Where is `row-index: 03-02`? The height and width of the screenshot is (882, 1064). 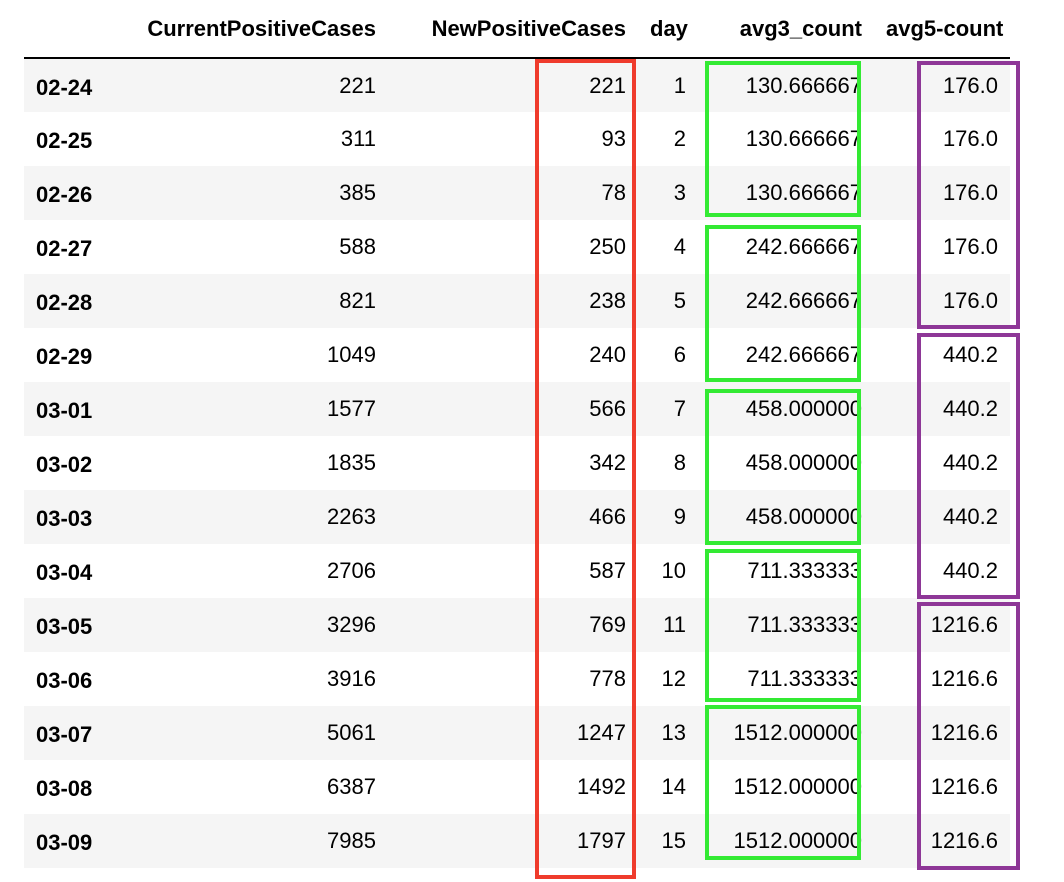 row-index: 03-02 is located at coordinates (64, 464).